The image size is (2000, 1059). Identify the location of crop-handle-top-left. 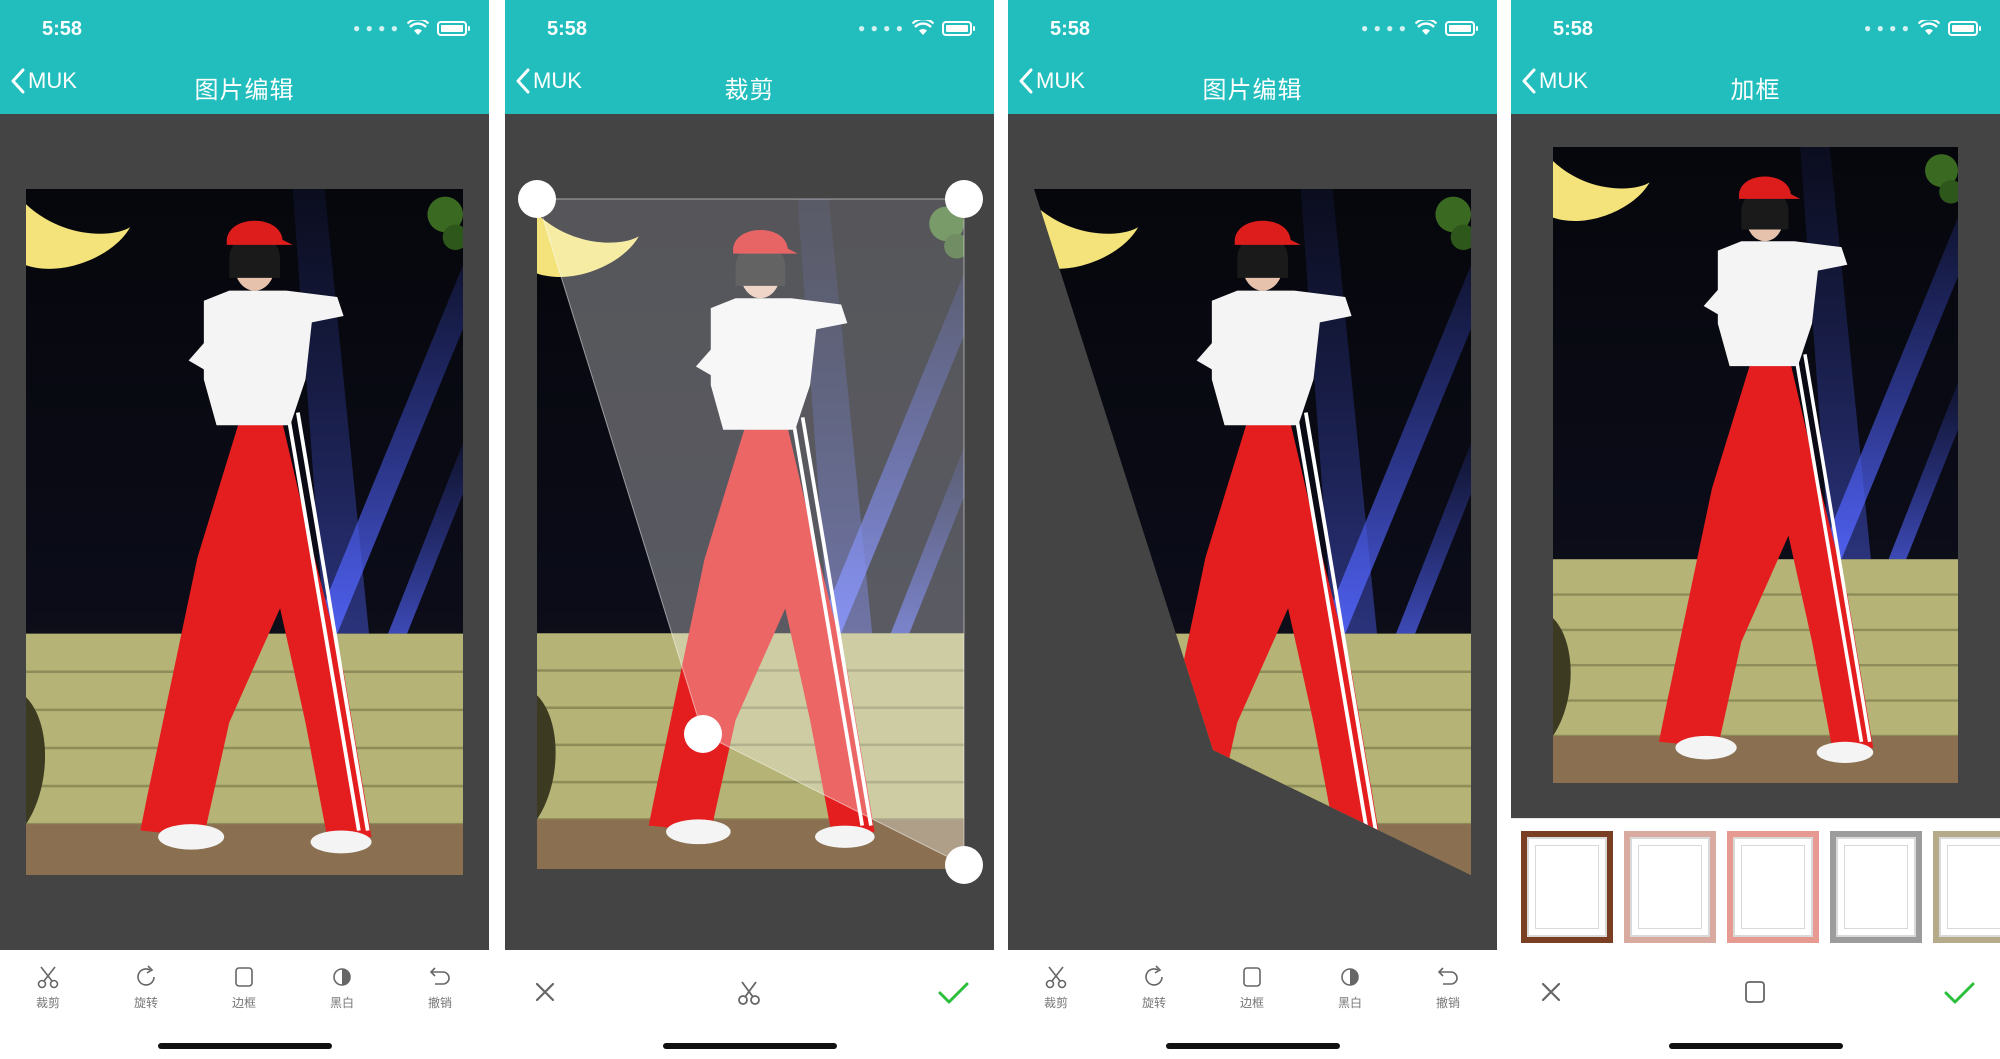
(537, 199).